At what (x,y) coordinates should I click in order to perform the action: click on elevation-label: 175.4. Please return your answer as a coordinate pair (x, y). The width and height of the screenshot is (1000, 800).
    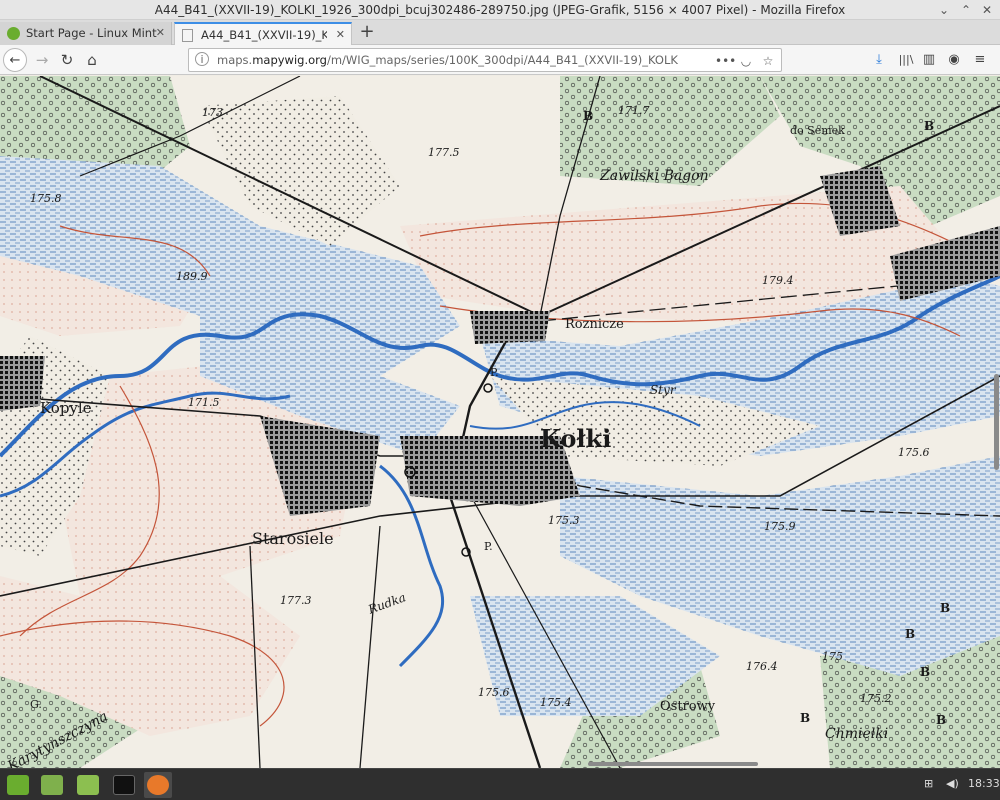
    Looking at the image, I should click on (556, 702).